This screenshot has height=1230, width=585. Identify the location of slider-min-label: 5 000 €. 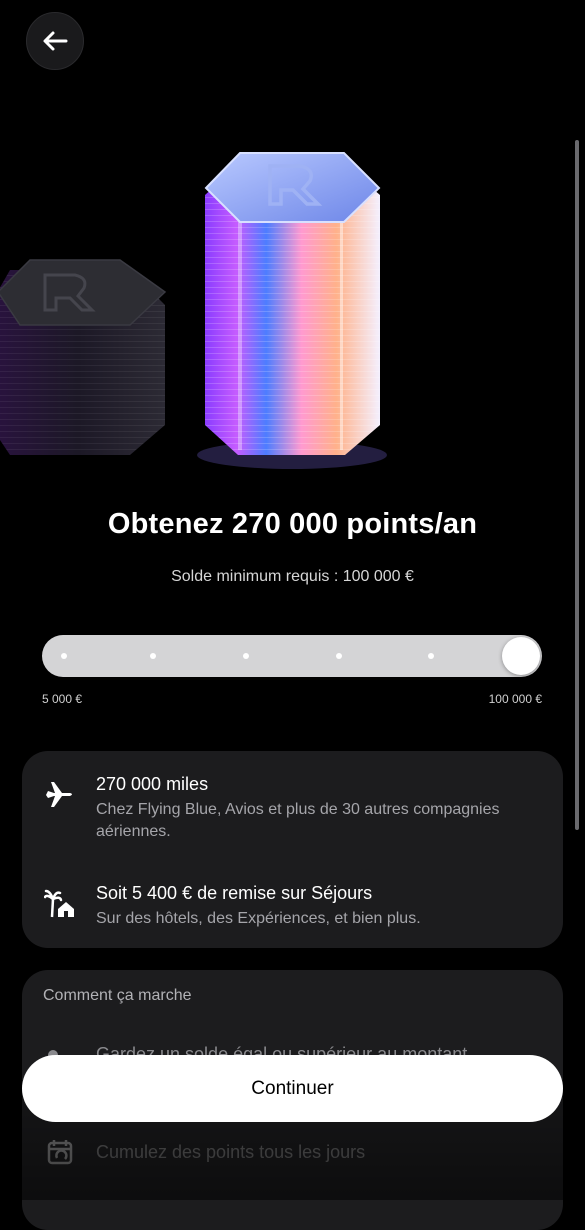
(62, 699).